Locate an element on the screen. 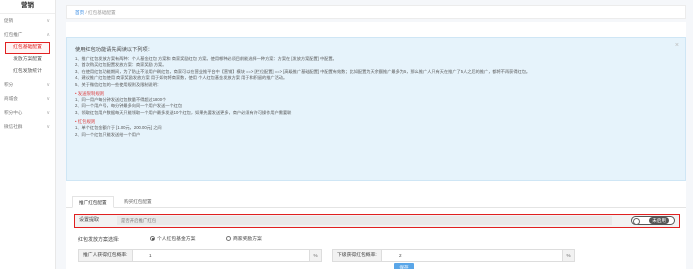 The height and width of the screenshot is (269, 693). sidebar-item-label: 积分中心 is located at coordinates (13, 112).